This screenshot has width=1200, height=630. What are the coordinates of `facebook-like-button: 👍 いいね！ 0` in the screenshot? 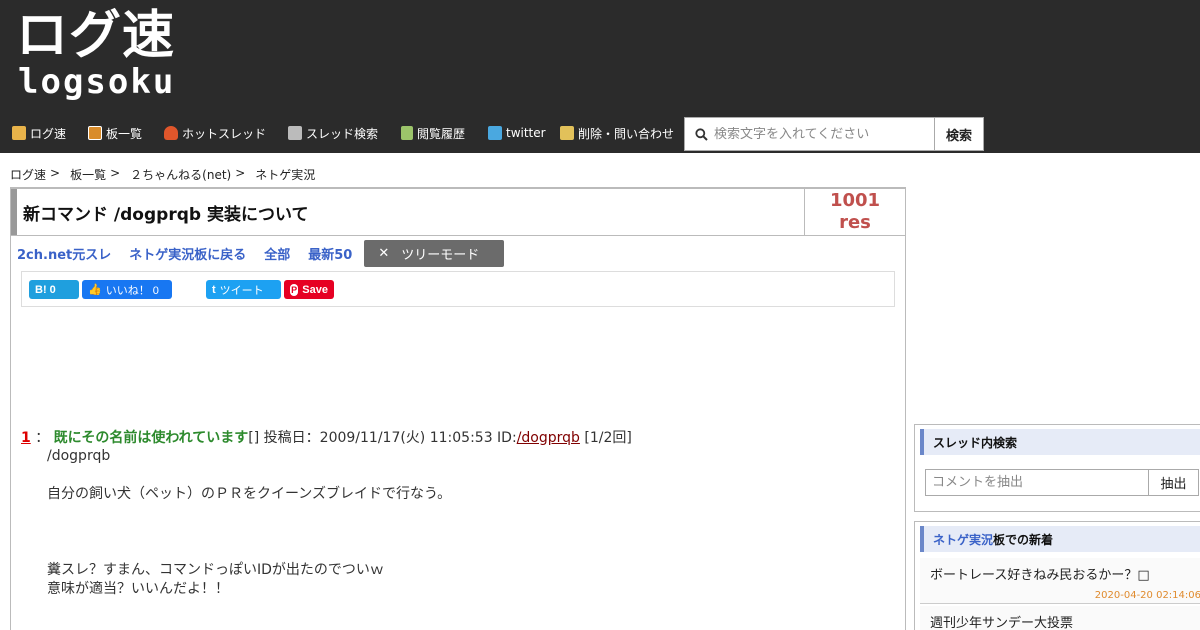 It's located at (127, 289).